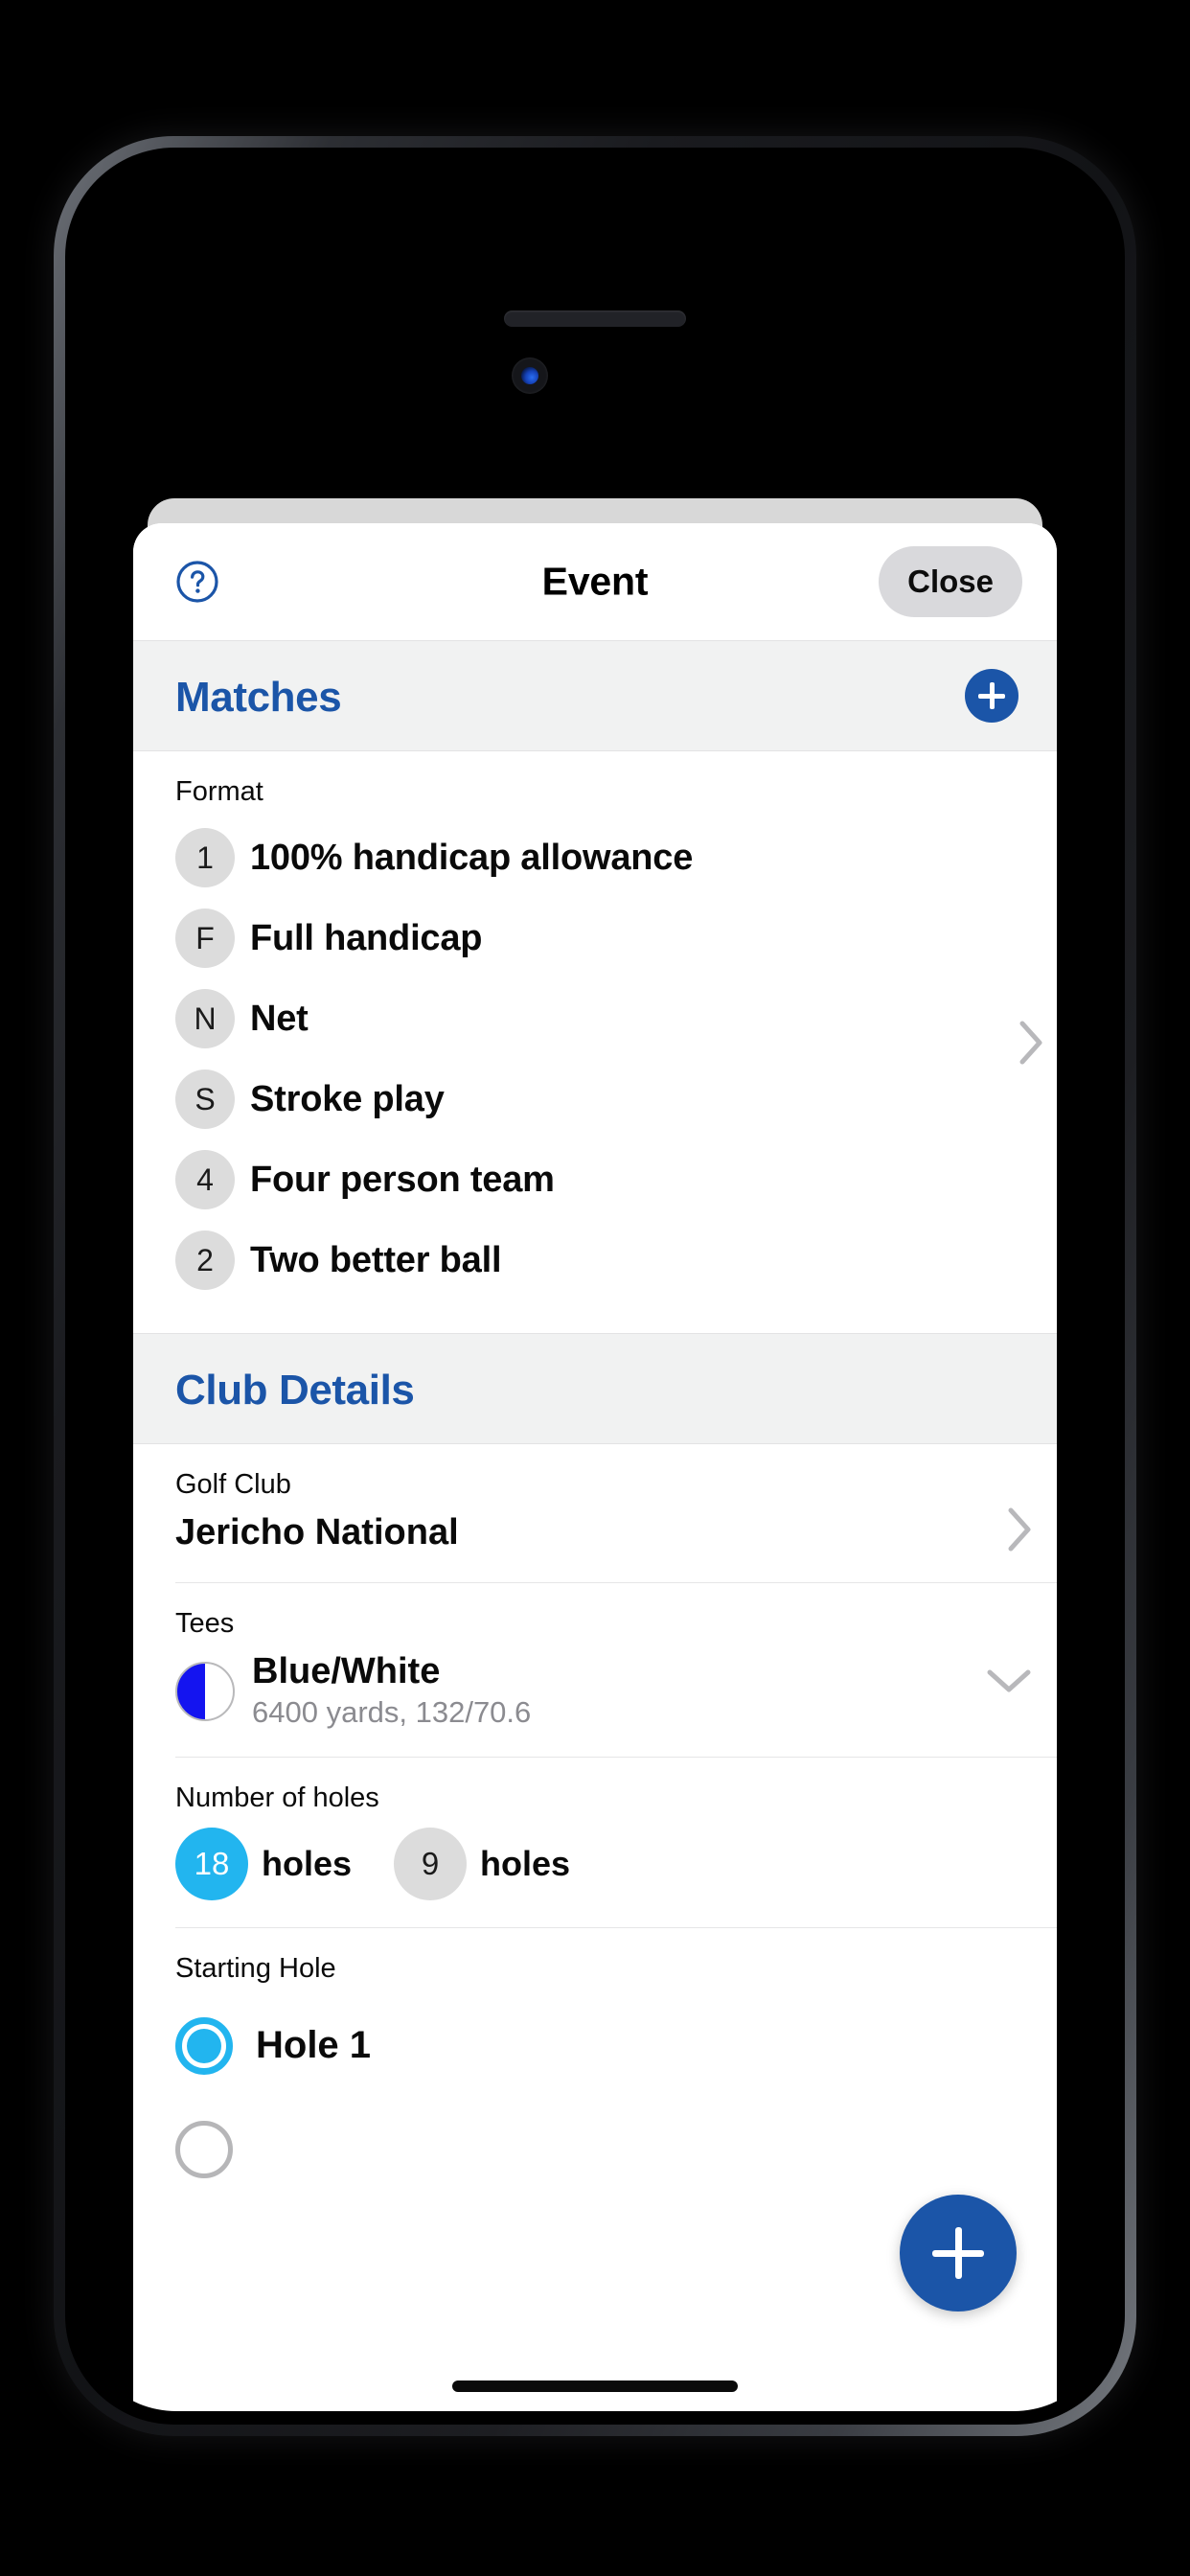 Image resolution: width=1190 pixels, height=2576 pixels. What do you see at coordinates (204, 2149) in the screenshot?
I see `radio-unselected-icon` at bounding box center [204, 2149].